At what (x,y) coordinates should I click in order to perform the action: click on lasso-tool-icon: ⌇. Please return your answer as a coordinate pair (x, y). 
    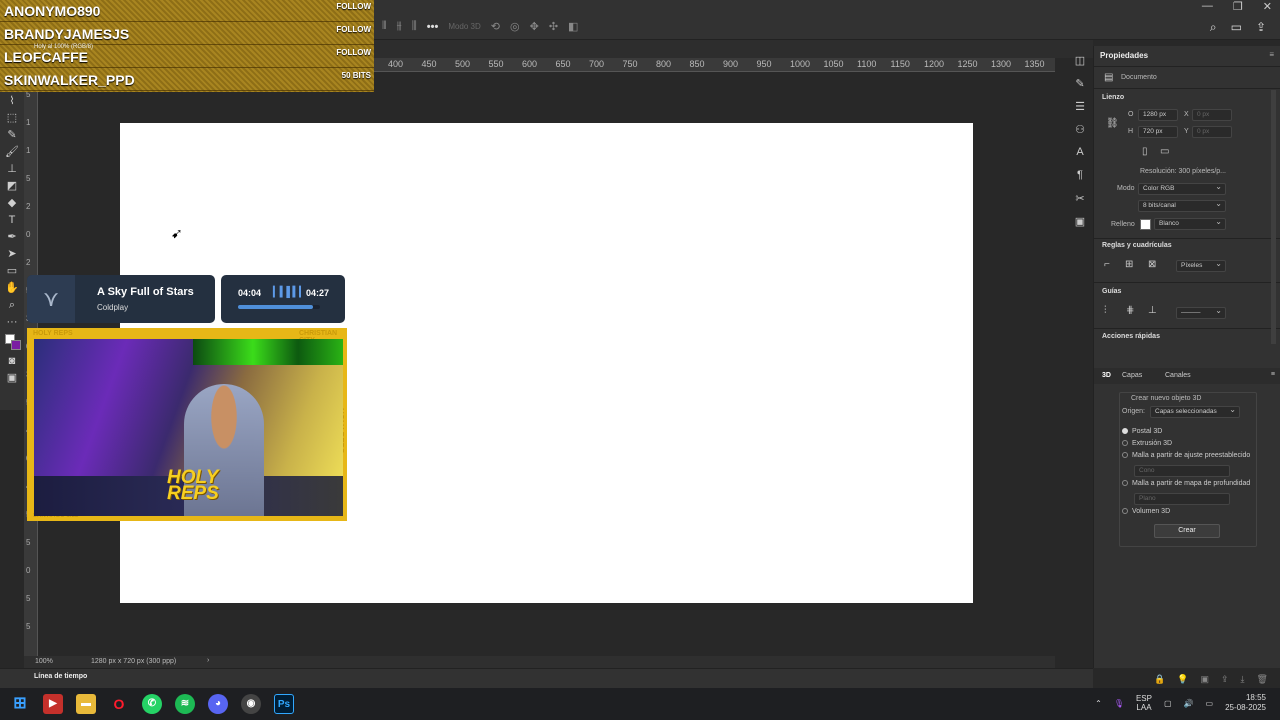
    Looking at the image, I should click on (12, 101).